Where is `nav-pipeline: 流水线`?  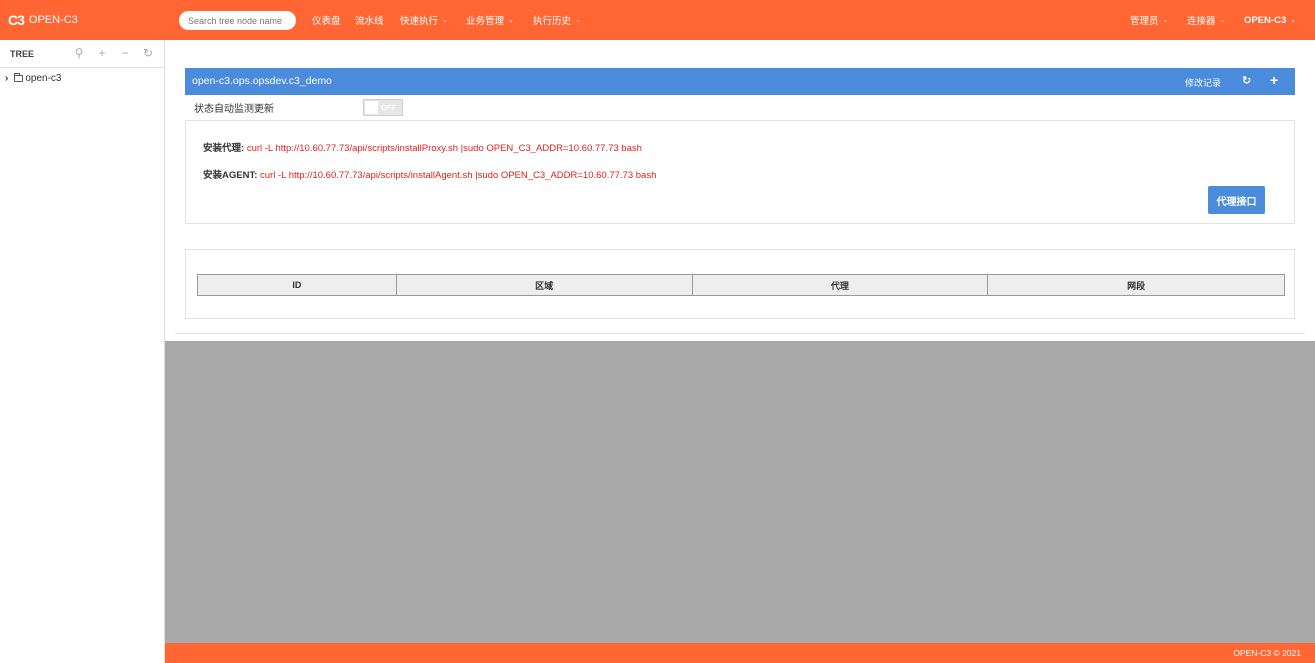 nav-pipeline: 流水线 is located at coordinates (369, 20).